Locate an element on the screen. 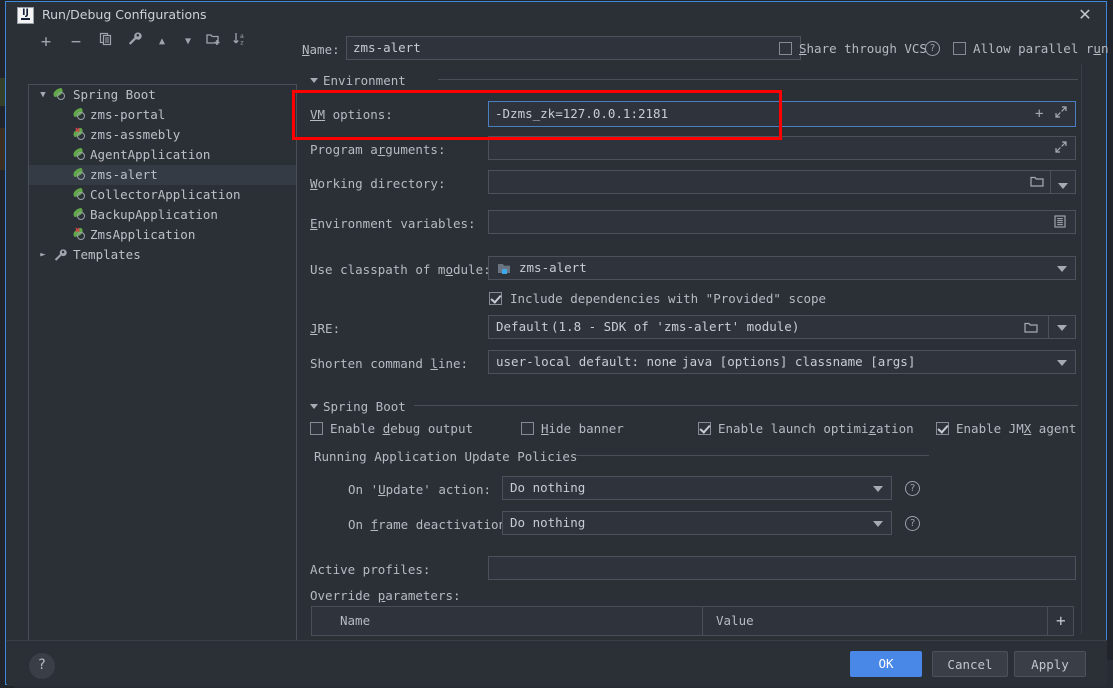  annotation-highlight-box is located at coordinates (537, 115).